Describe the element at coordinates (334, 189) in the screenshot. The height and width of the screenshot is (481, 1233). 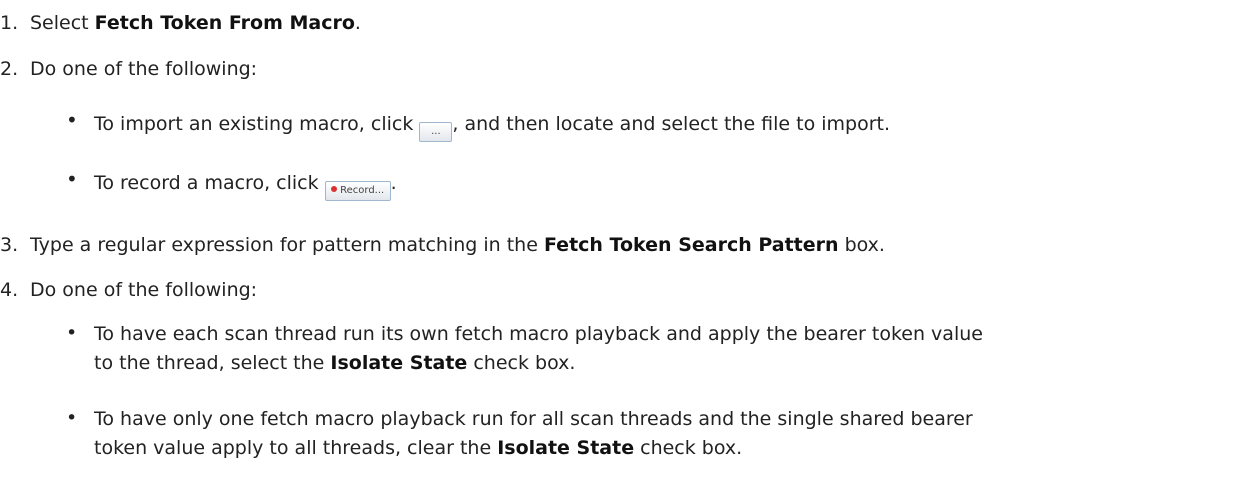
I see `record-dot-icon` at that location.